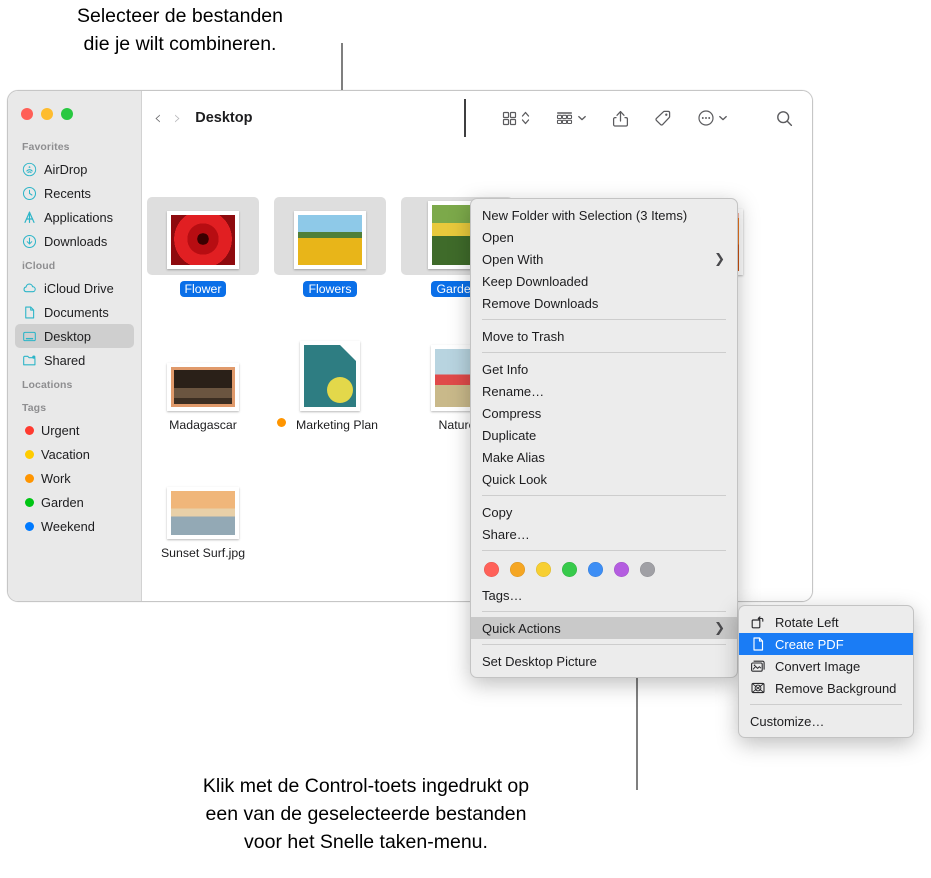 This screenshot has width=931, height=878. I want to click on file-name-label: Sunset Surf.jpg, so click(203, 553).